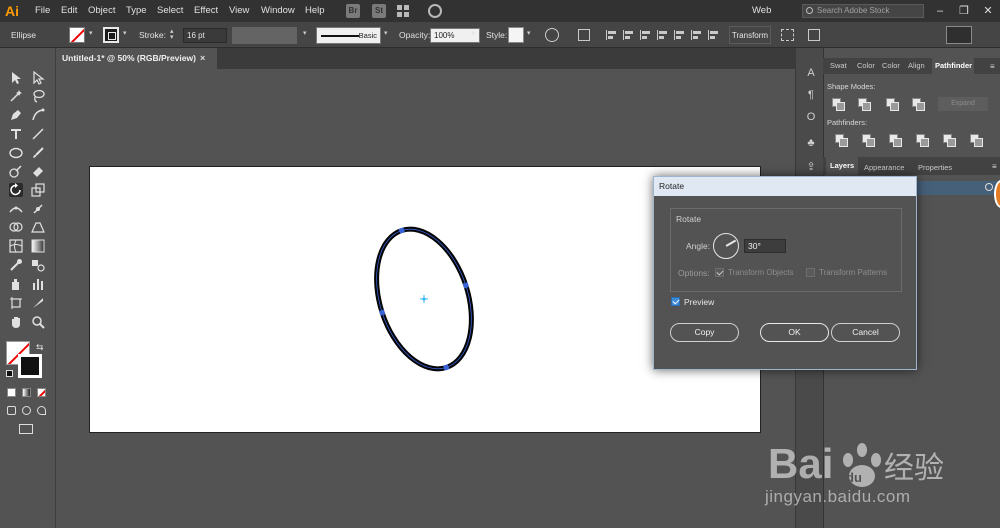 The height and width of the screenshot is (528, 1000). I want to click on artboard-tool-icon, so click(16, 303).